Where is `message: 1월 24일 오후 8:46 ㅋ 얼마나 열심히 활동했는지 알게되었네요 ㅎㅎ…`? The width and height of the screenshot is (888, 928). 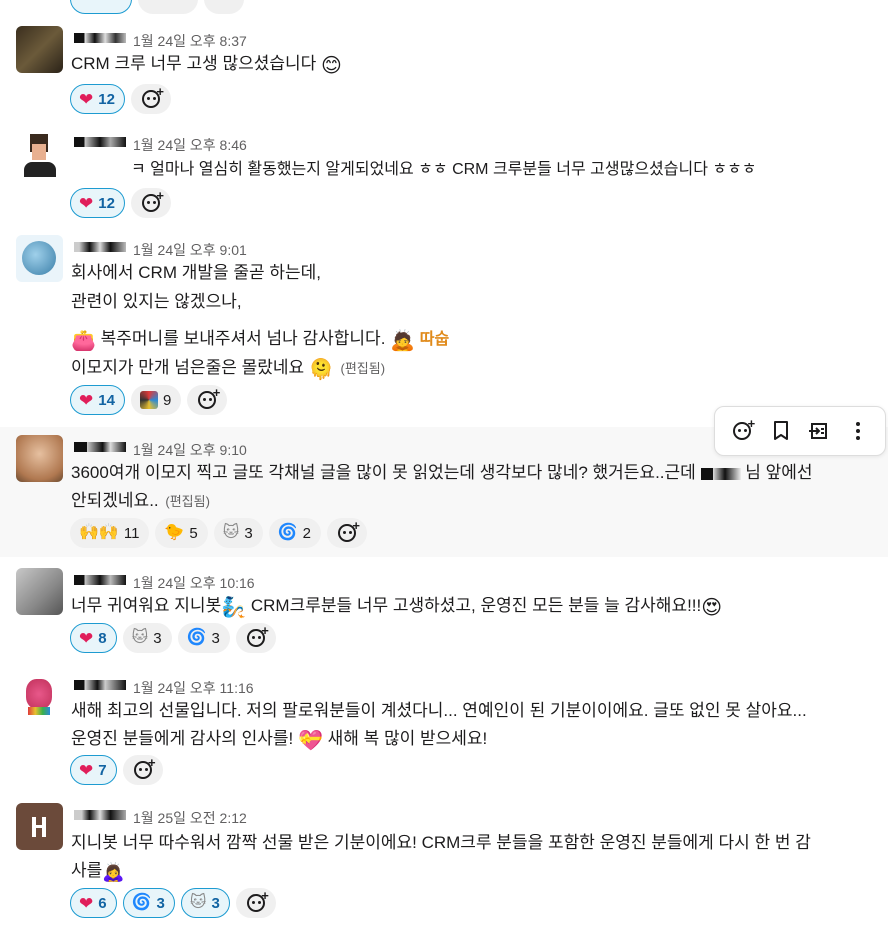 message: 1월 24일 오후 8:46 ㅋ 얼마나 열심히 활동했는지 알게되었네요 ㅎㅎ… is located at coordinates (444, 172).